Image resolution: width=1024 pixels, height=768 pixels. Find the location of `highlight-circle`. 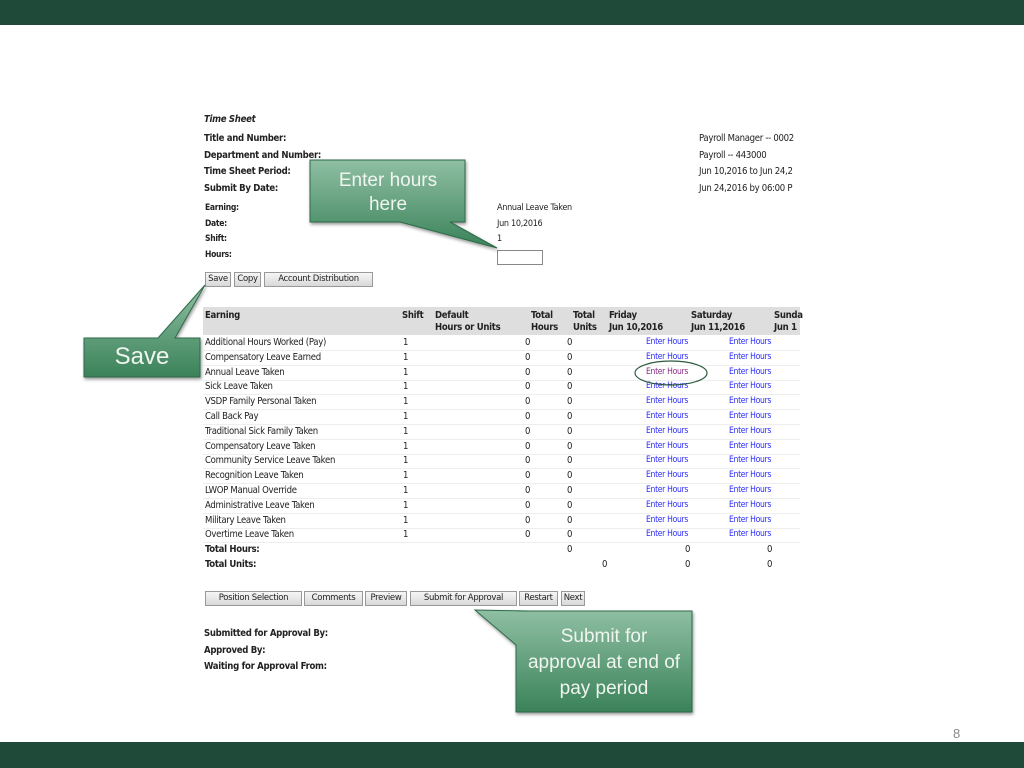

highlight-circle is located at coordinates (671, 373).